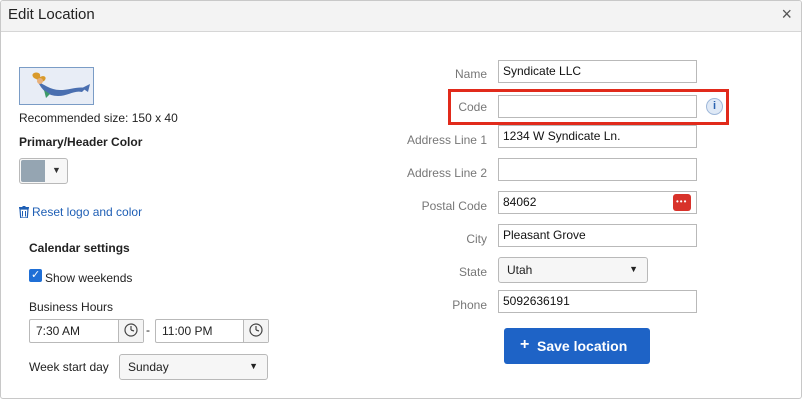 The width and height of the screenshot is (802, 399). I want to click on state-label: State, so click(472, 272).